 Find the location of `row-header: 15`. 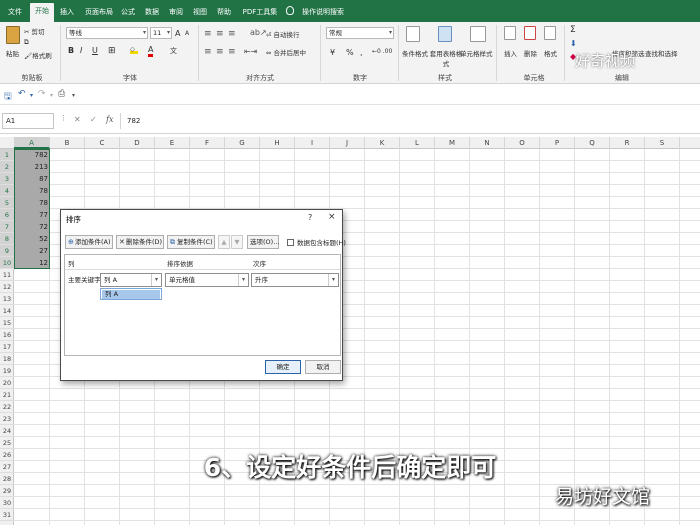

row-header: 15 is located at coordinates (7, 323).